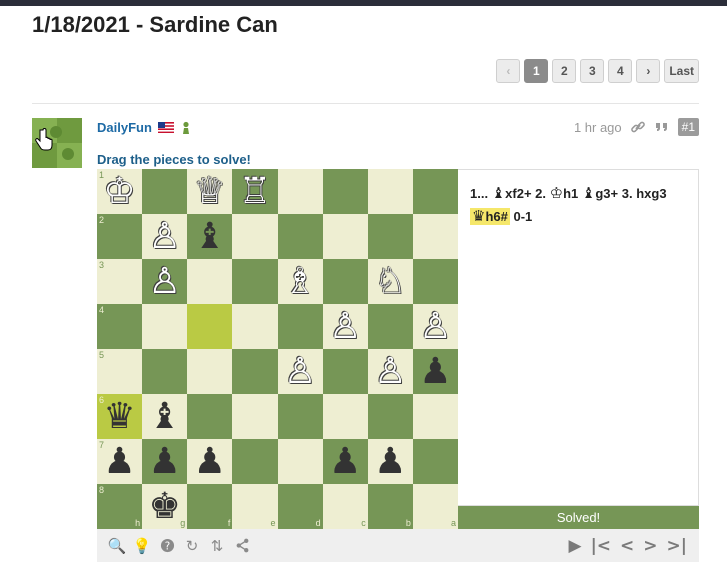  I want to click on next-page-button: ›, so click(648, 71).